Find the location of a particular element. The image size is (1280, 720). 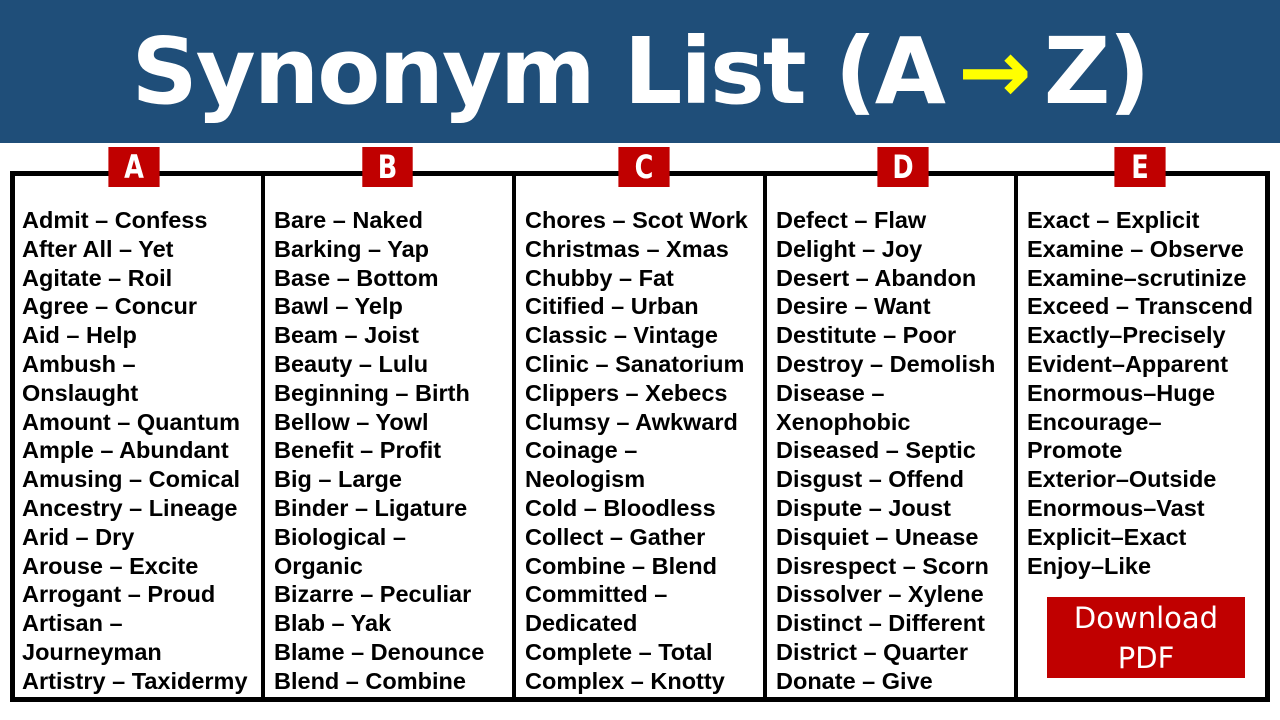

synonym-entry: Clumsy – Awkward is located at coordinates (631, 421).